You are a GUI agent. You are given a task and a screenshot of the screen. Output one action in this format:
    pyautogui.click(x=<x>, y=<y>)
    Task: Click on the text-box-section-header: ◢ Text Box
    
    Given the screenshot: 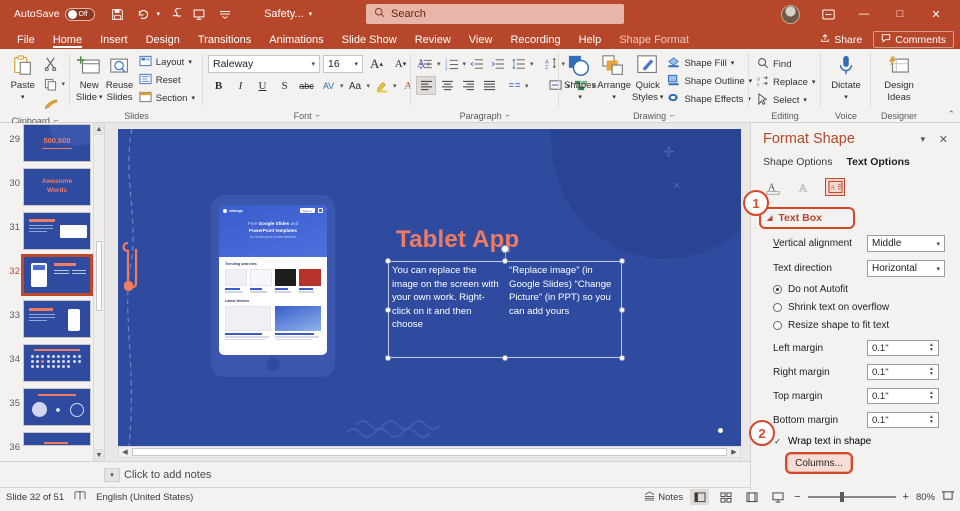 What is the action you would take?
    pyautogui.click(x=807, y=218)
    